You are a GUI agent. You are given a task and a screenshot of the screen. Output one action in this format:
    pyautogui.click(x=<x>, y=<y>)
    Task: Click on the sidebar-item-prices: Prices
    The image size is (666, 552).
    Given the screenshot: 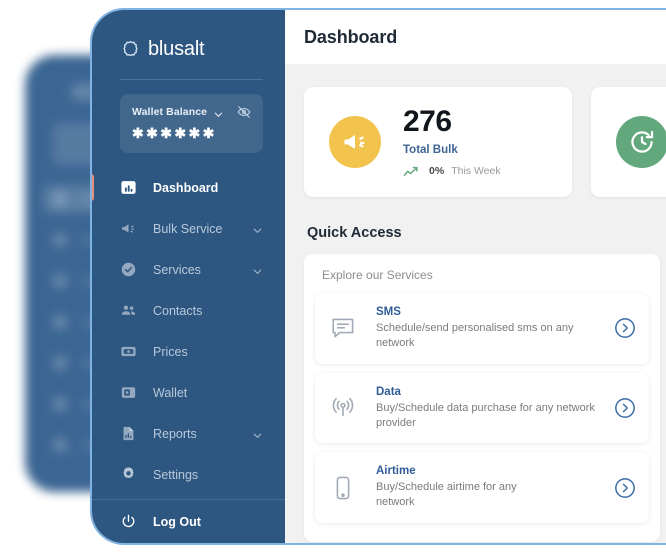 What is the action you would take?
    pyautogui.click(x=188, y=351)
    